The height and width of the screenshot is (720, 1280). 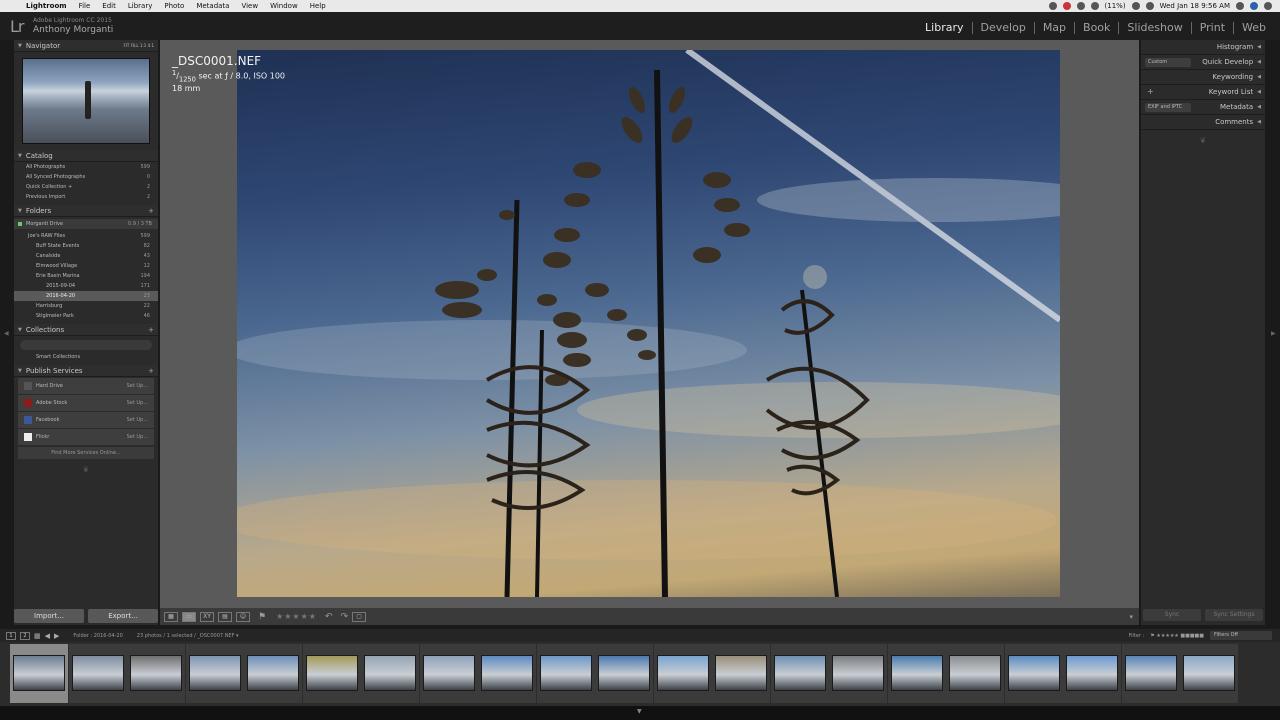 What do you see at coordinates (207, 616) in the screenshot?
I see `compare-view-icon: XY` at bounding box center [207, 616].